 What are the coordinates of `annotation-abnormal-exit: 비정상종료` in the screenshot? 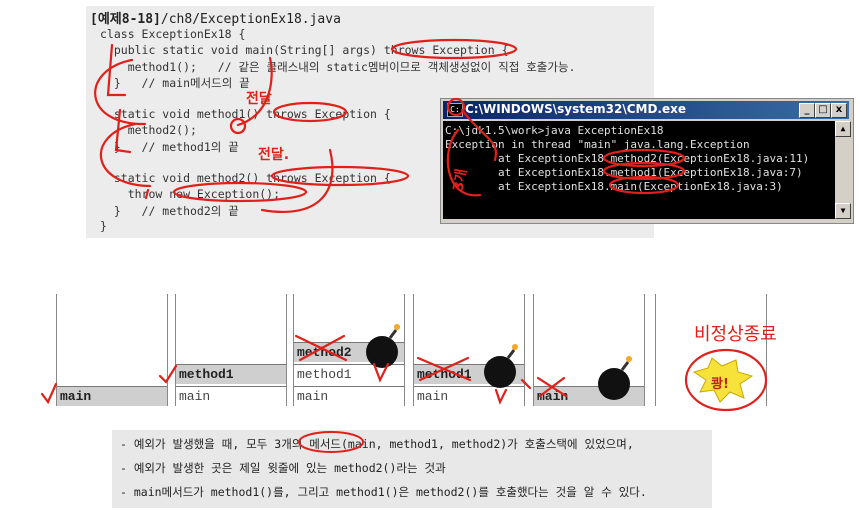 It's located at (735, 334).